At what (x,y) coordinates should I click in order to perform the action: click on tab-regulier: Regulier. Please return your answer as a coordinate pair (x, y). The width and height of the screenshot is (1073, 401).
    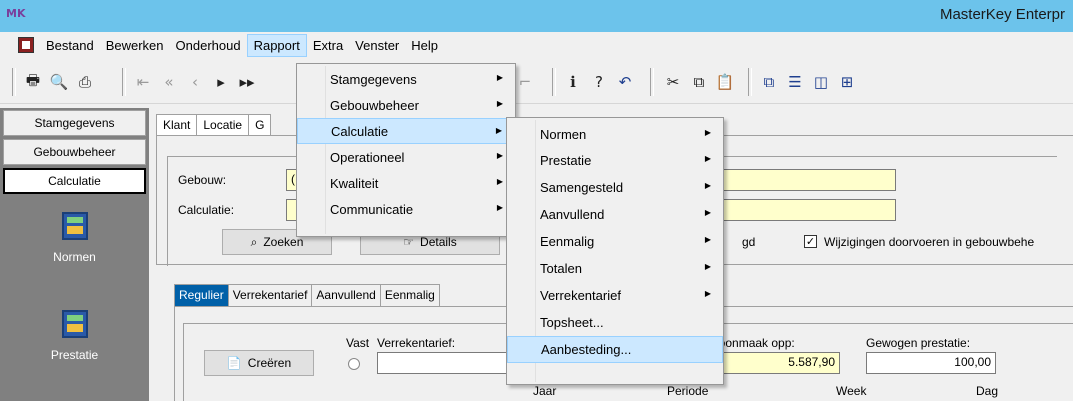
    Looking at the image, I should click on (201, 295).